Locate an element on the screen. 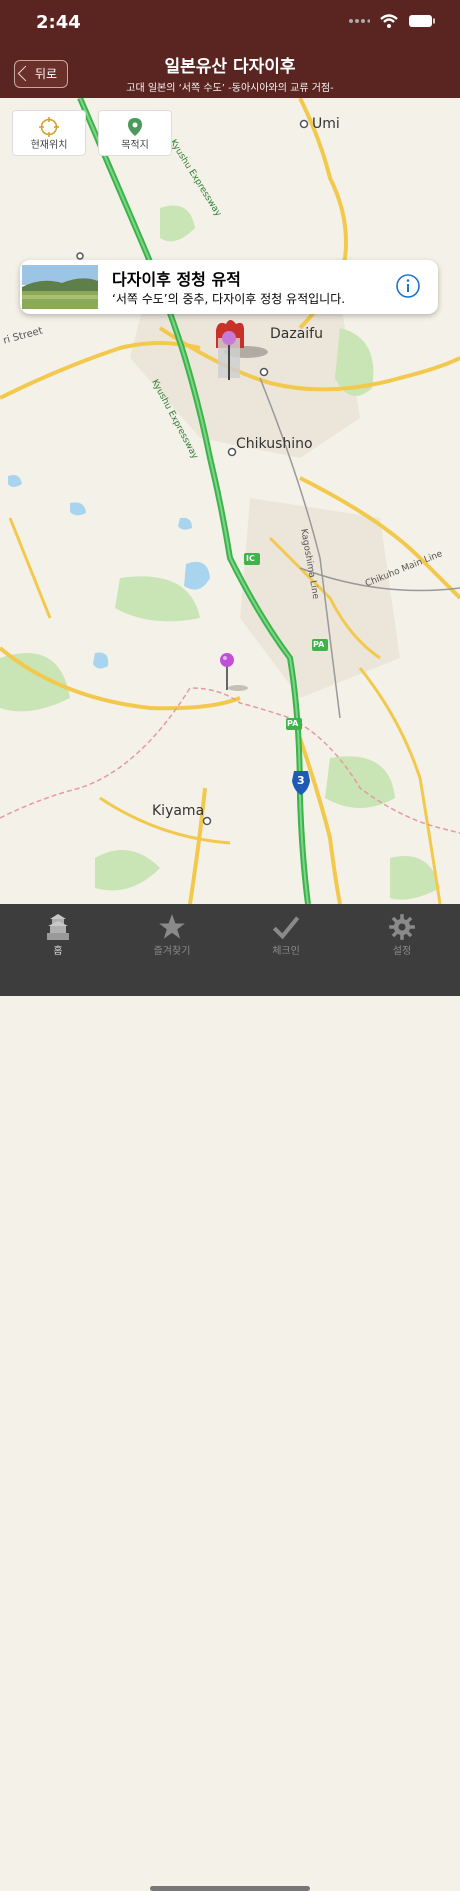 Image resolution: width=460 pixels, height=1891 pixels. signal-icon is located at coordinates (359, 21).